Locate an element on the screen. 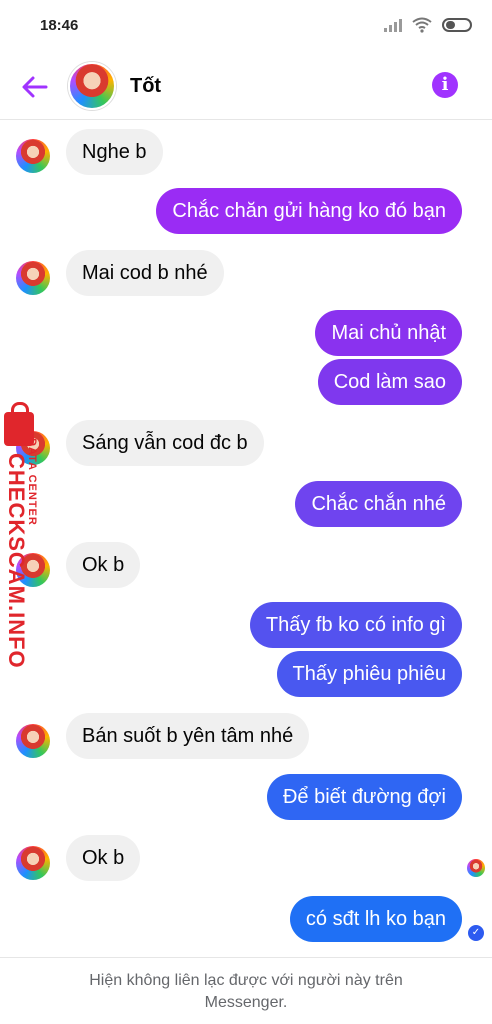 The image size is (492, 1024). watermark-text: CHECKSCAM.INFO is located at coordinates (16, 561).